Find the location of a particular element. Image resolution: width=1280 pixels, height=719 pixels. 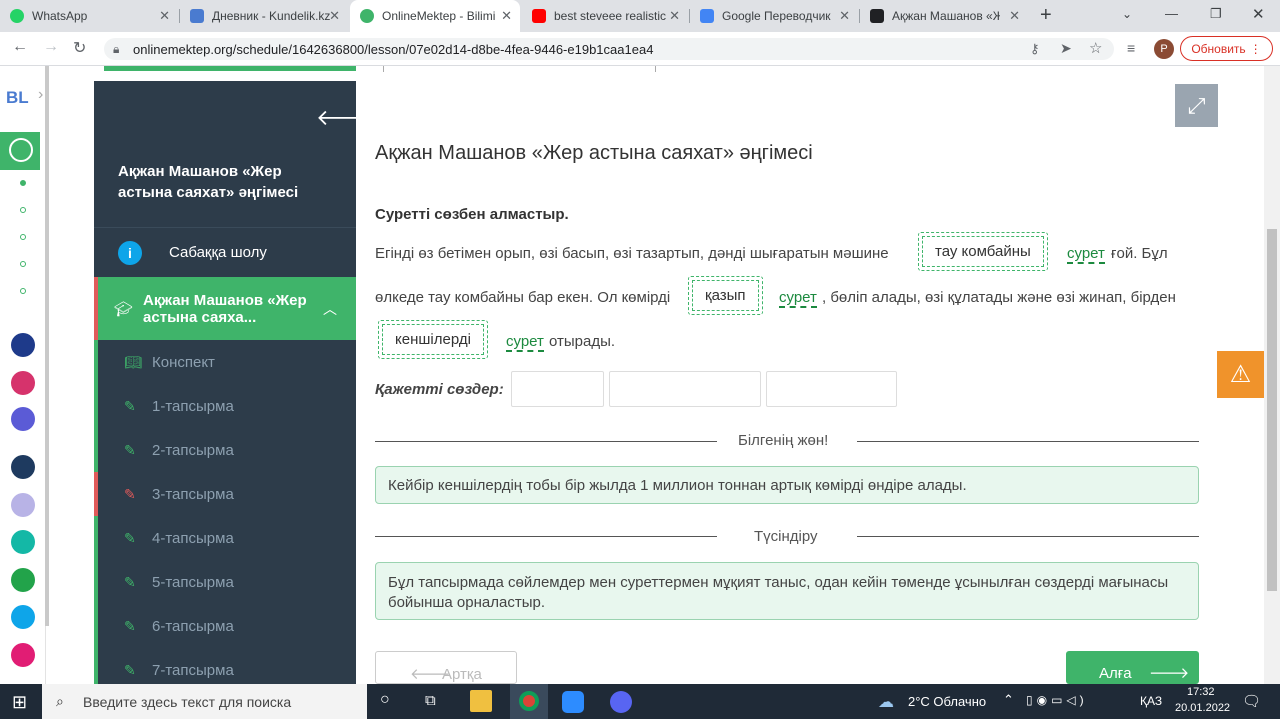

sidebar-item-konspekt: 📖︎ Конспект is located at coordinates (225, 362).